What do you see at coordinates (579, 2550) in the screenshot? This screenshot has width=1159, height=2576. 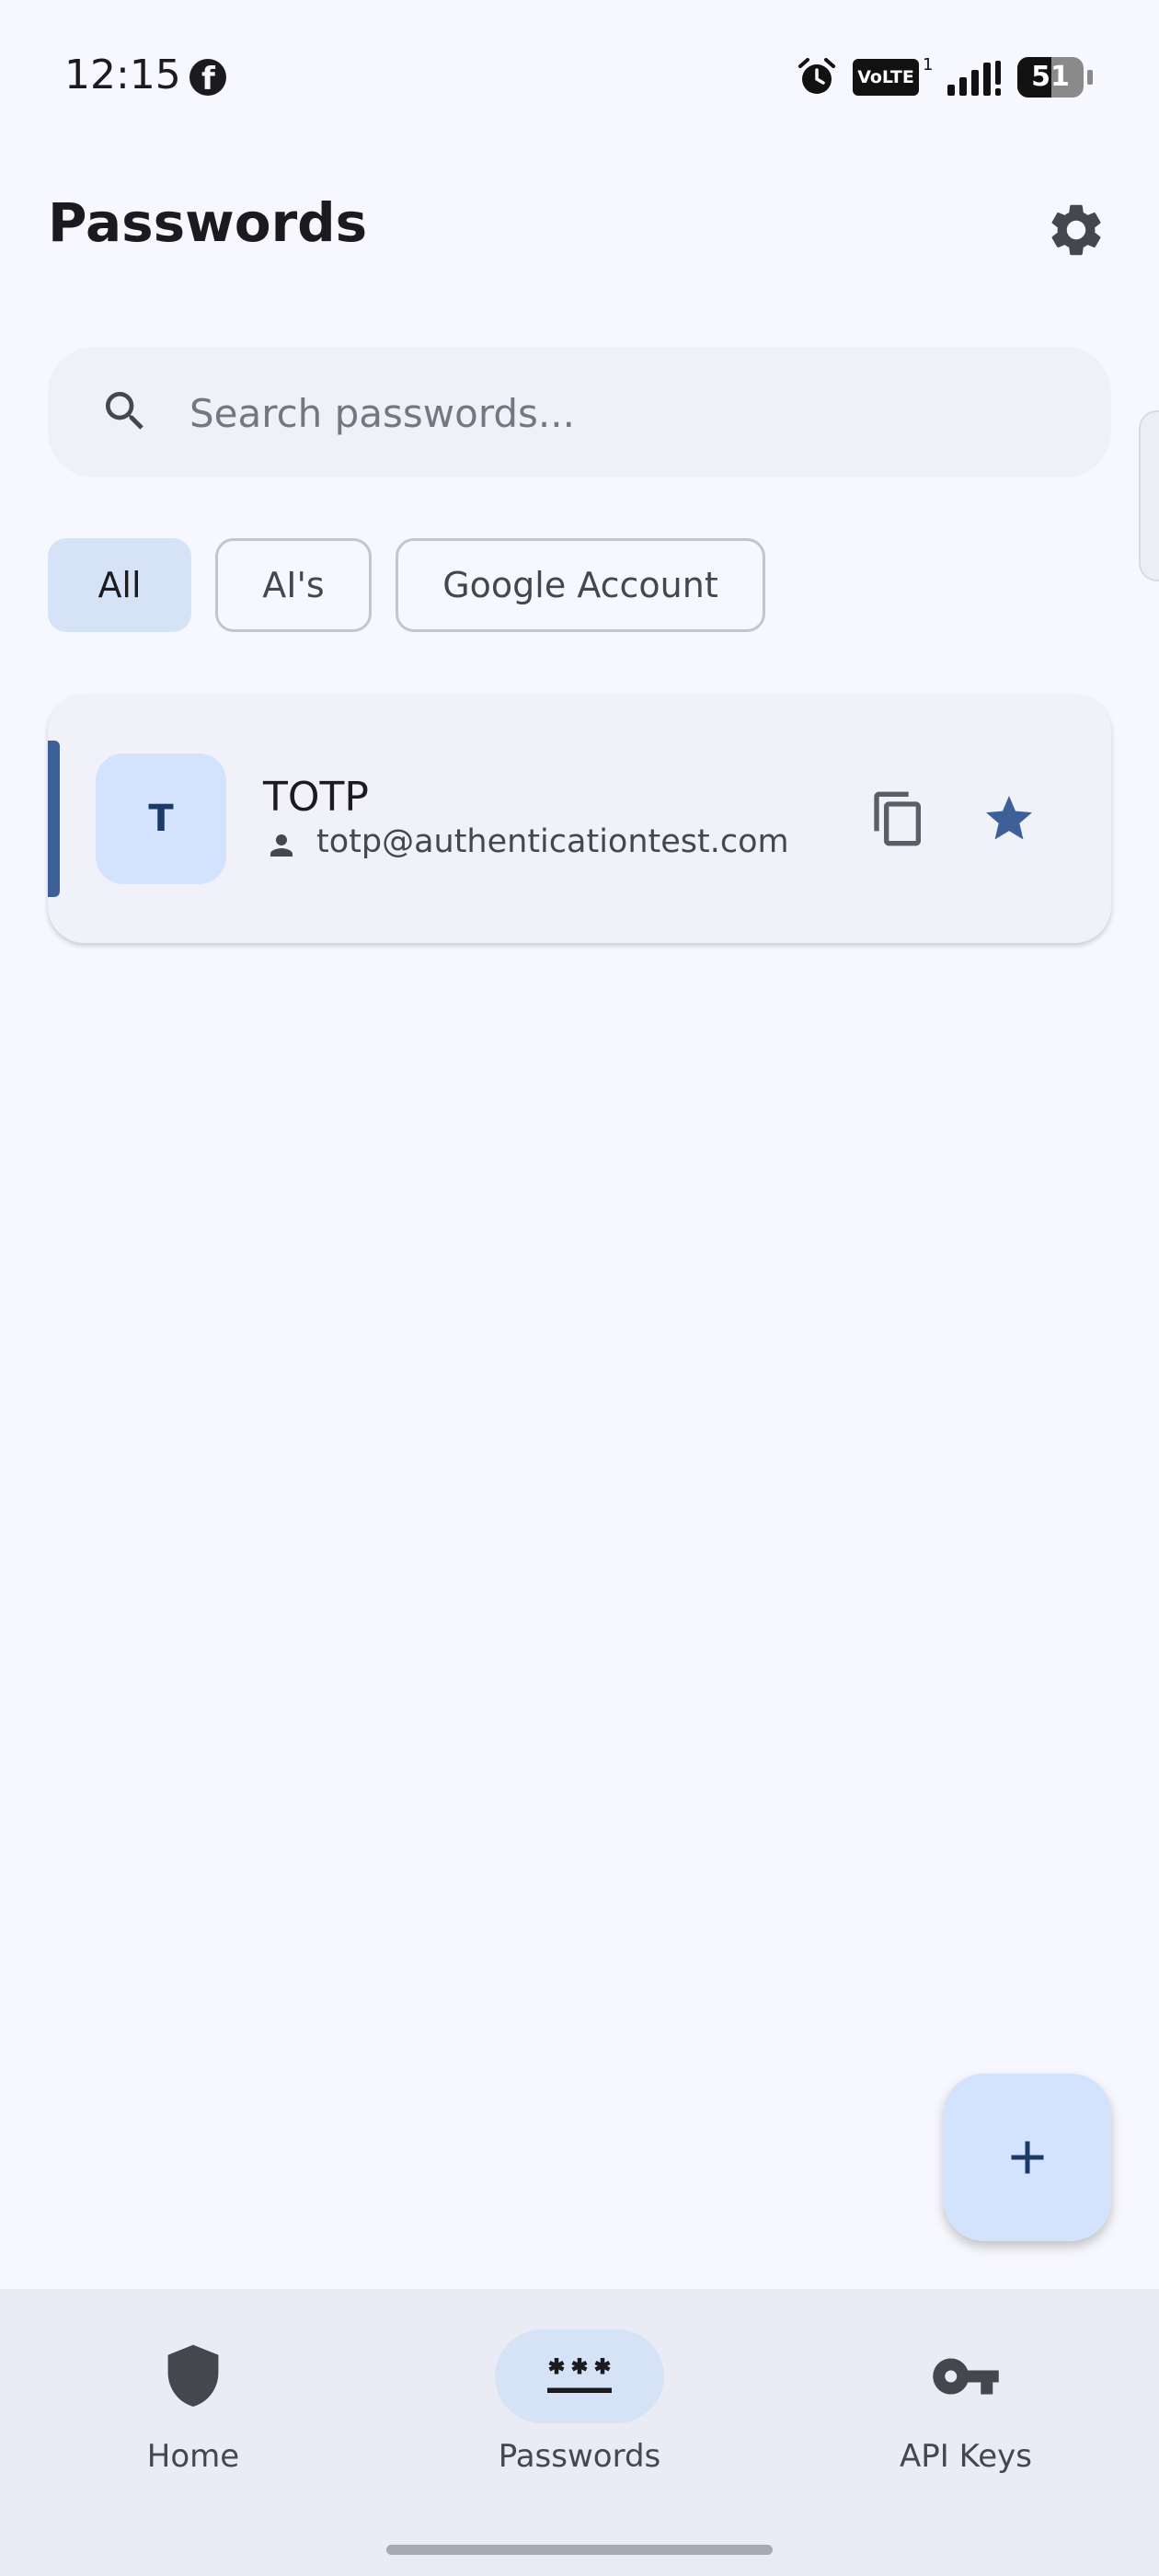 I see `home-gesture-bar` at bounding box center [579, 2550].